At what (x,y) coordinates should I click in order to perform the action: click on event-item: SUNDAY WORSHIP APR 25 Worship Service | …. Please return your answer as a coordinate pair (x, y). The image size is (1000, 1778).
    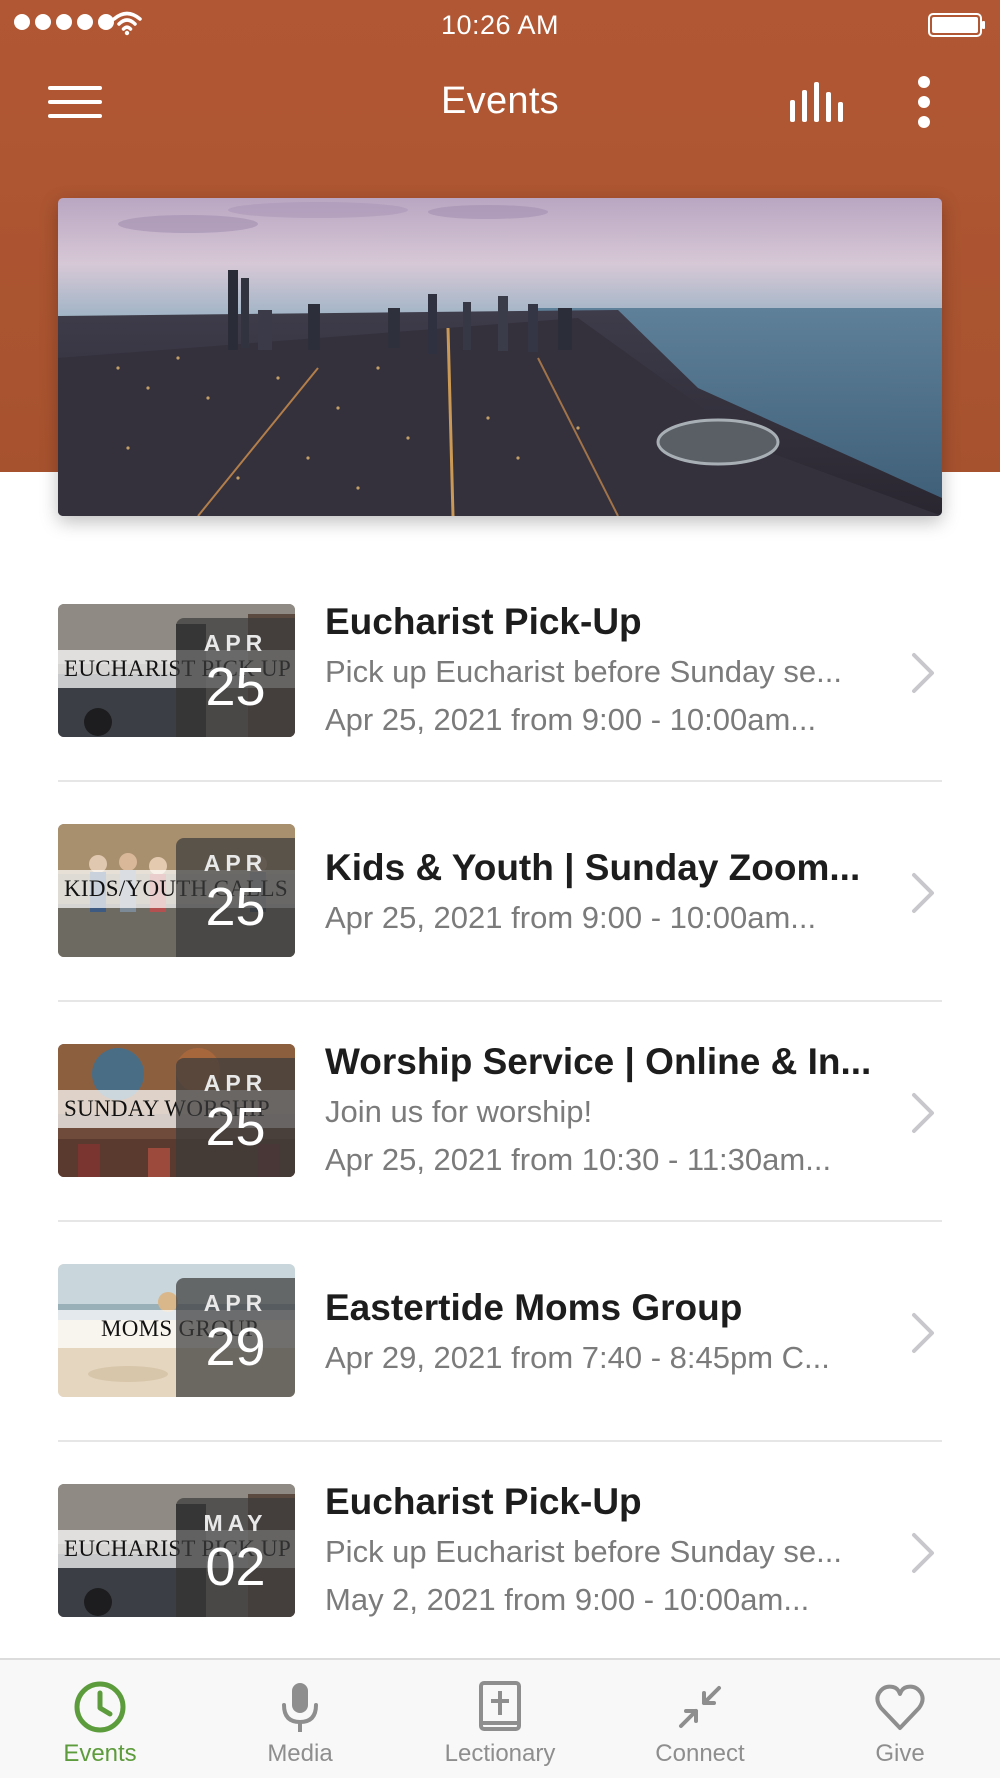
    Looking at the image, I should click on (500, 1112).